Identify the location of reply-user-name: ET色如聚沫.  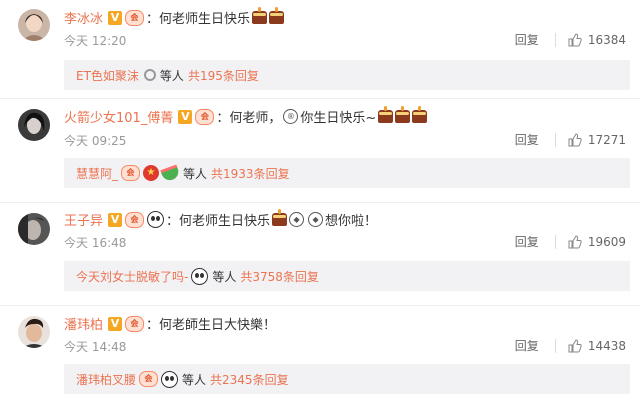
(107, 75).